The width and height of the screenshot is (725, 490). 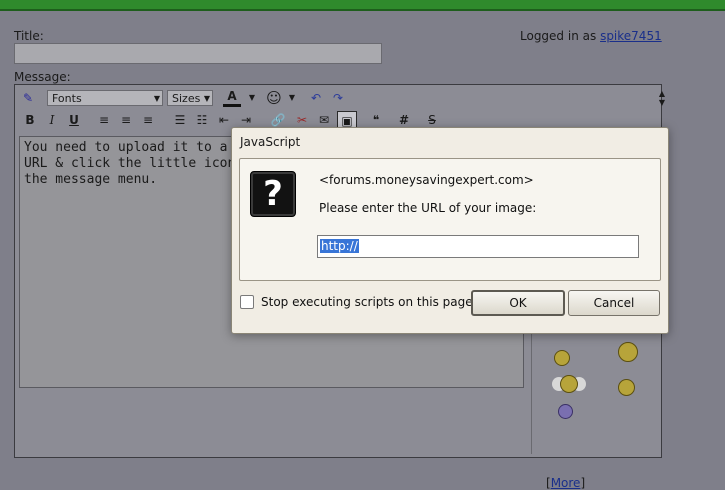 I want to click on sizes-select-value: Sizes, so click(x=186, y=98).